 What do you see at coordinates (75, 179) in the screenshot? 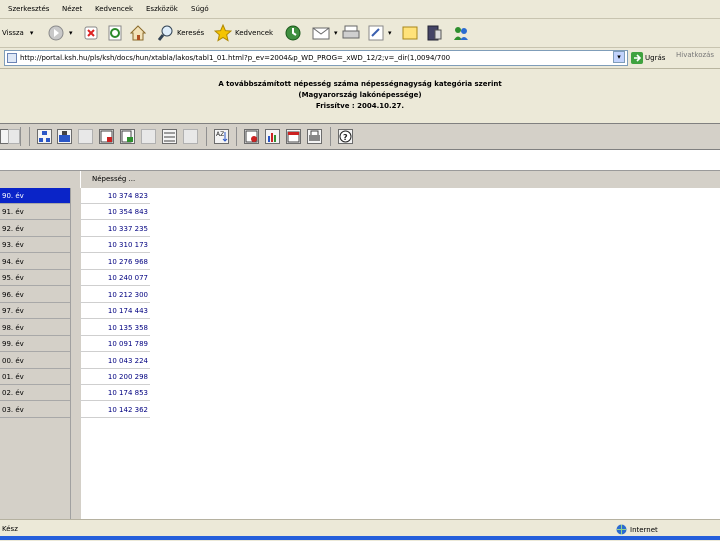
I see `column-resize-handle` at bounding box center [75, 179].